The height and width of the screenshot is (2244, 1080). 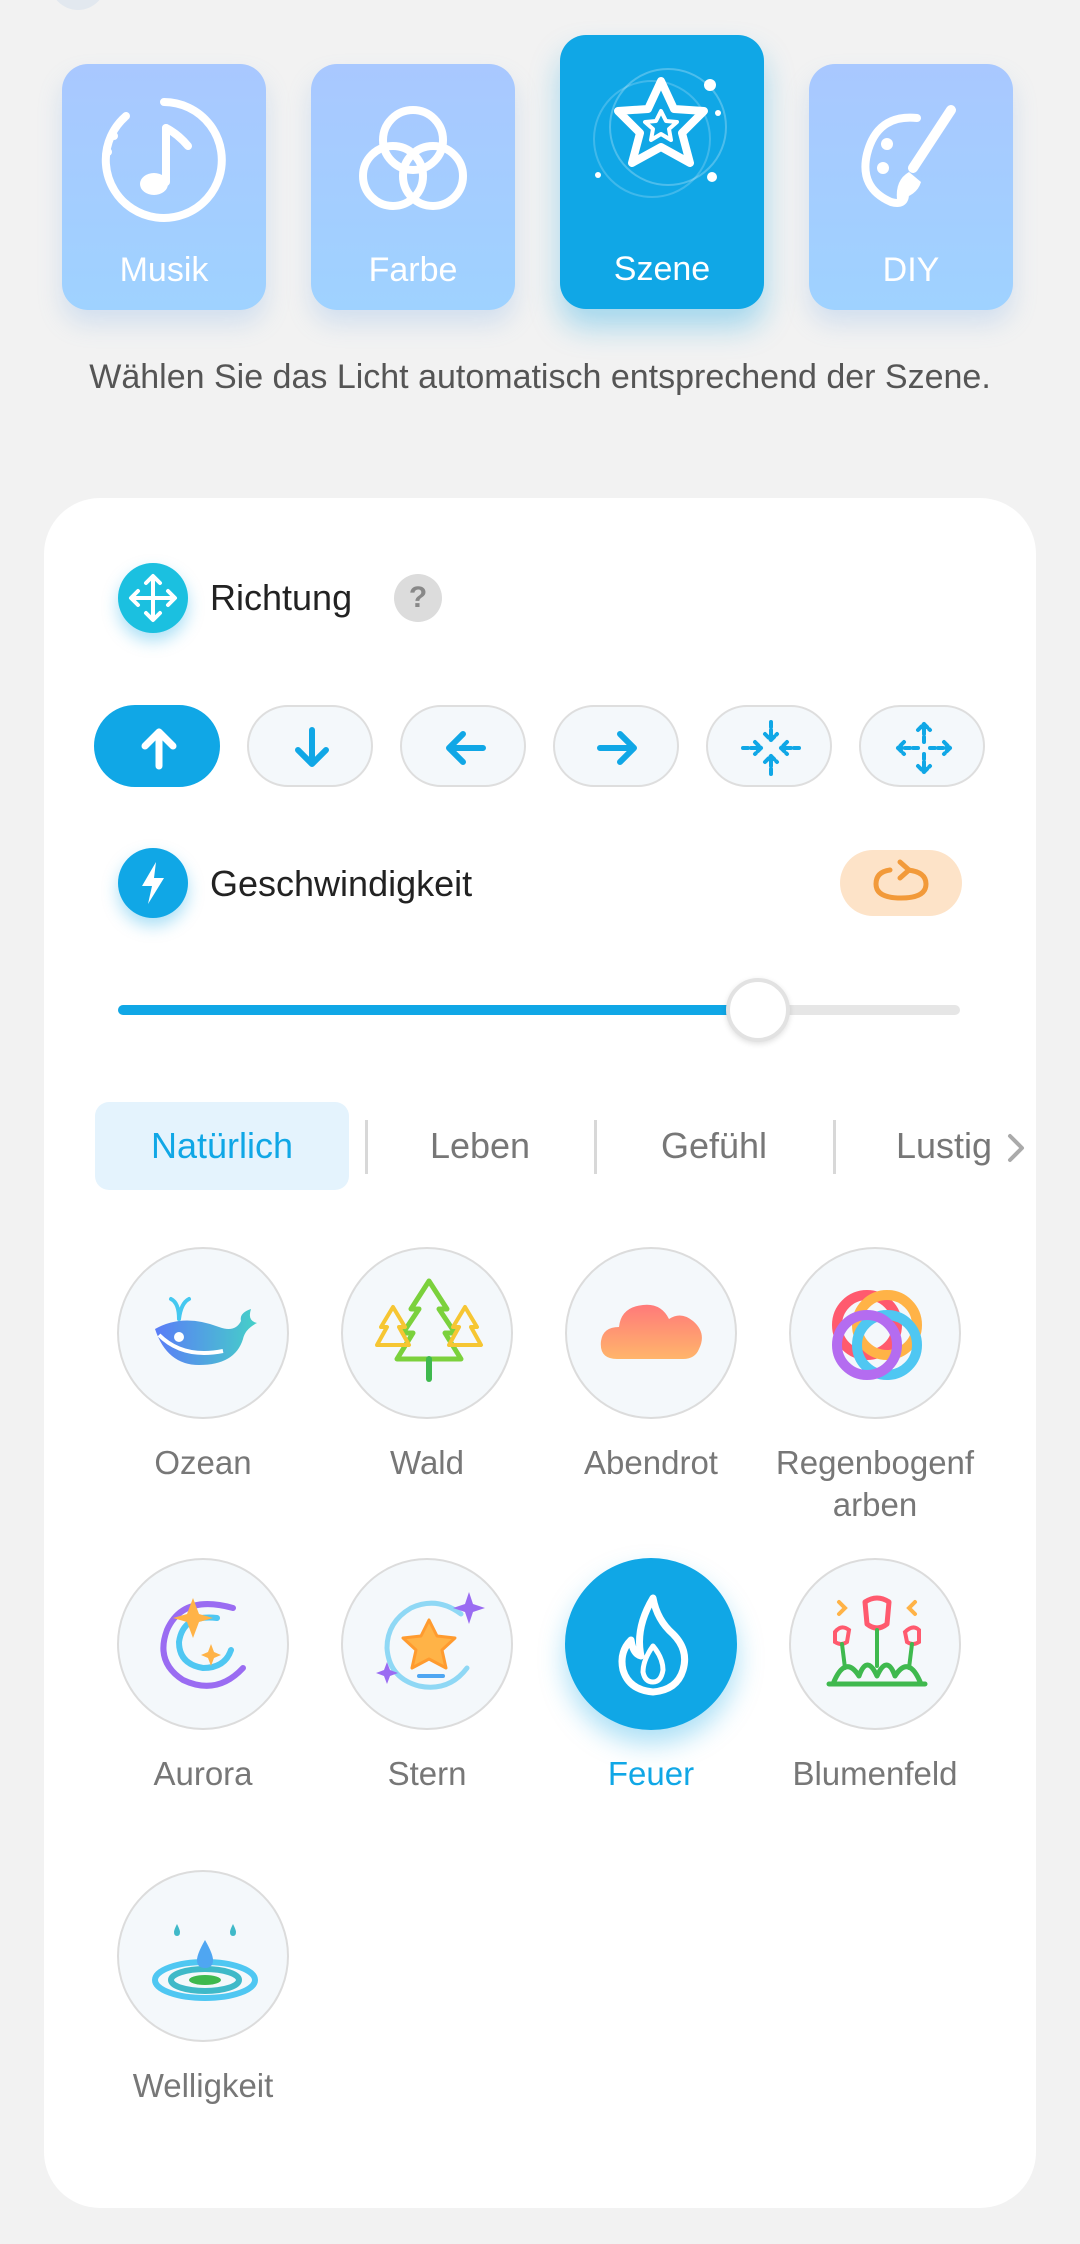 I want to click on direction-down-button, so click(x=310, y=746).